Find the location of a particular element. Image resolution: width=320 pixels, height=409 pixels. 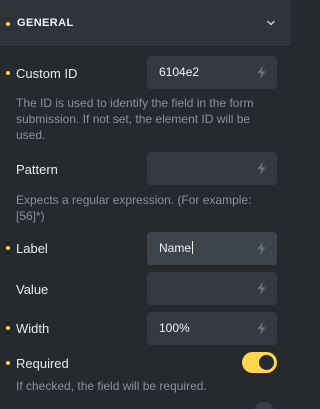

width-value: 100% is located at coordinates (174, 328).